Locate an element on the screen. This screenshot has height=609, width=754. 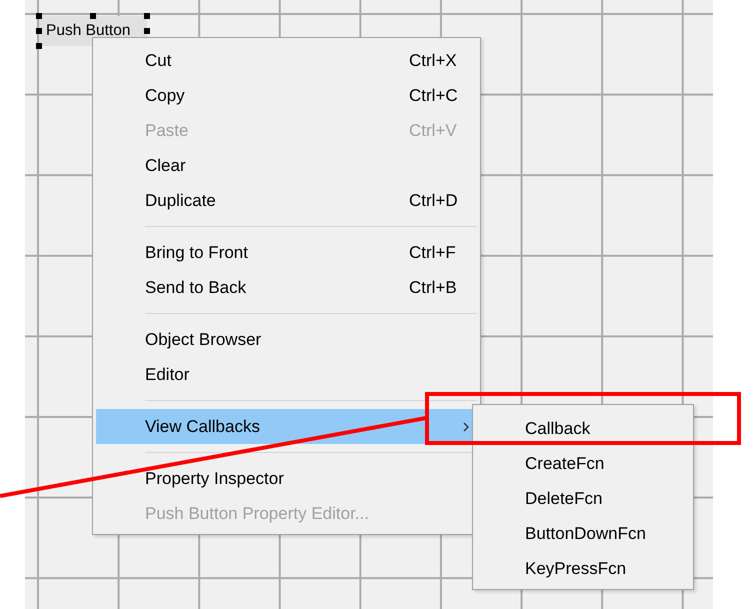
chevron-right-icon is located at coordinates (466, 427).